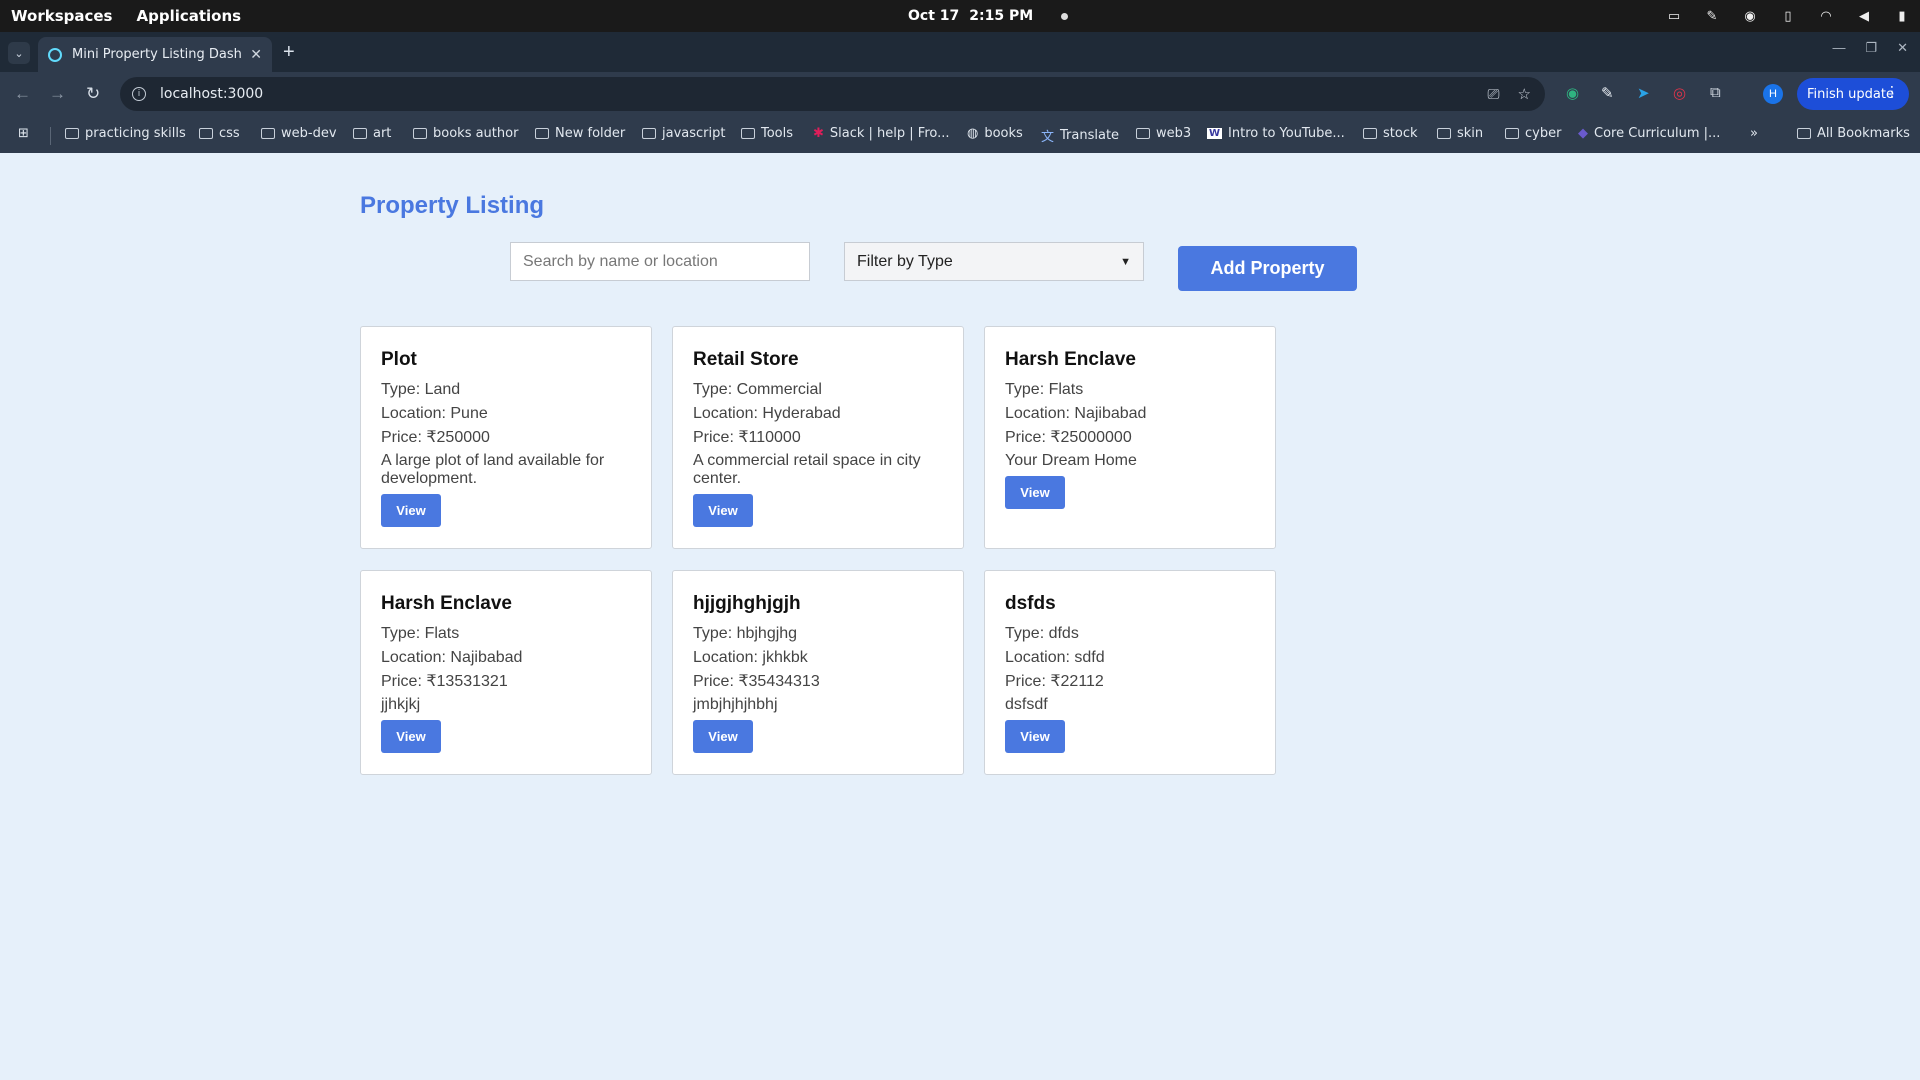  Describe the element at coordinates (1026, 704) in the screenshot. I see `property-description: dsfsdf` at that location.